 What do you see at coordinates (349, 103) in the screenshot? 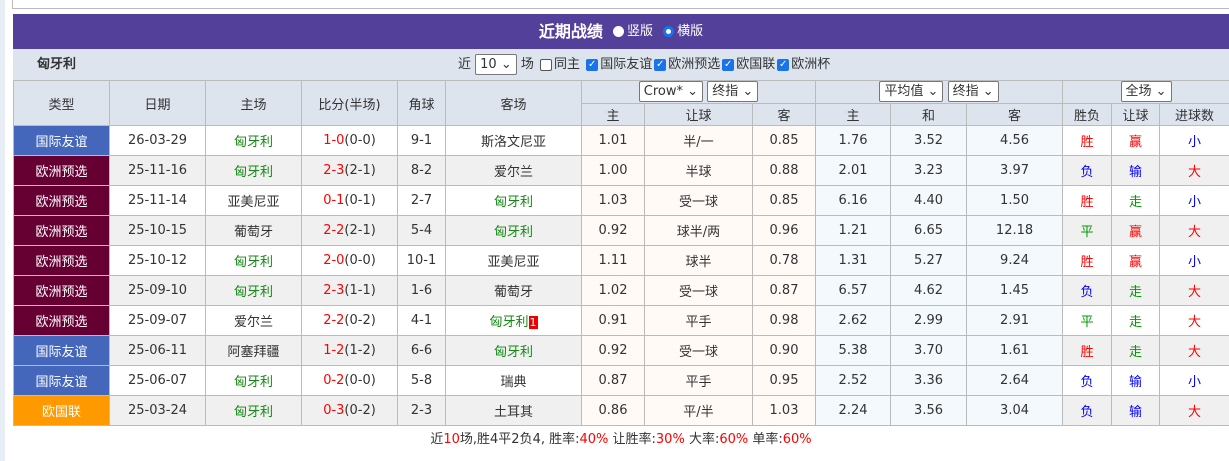
I see `col-score: 比分(半场)` at bounding box center [349, 103].